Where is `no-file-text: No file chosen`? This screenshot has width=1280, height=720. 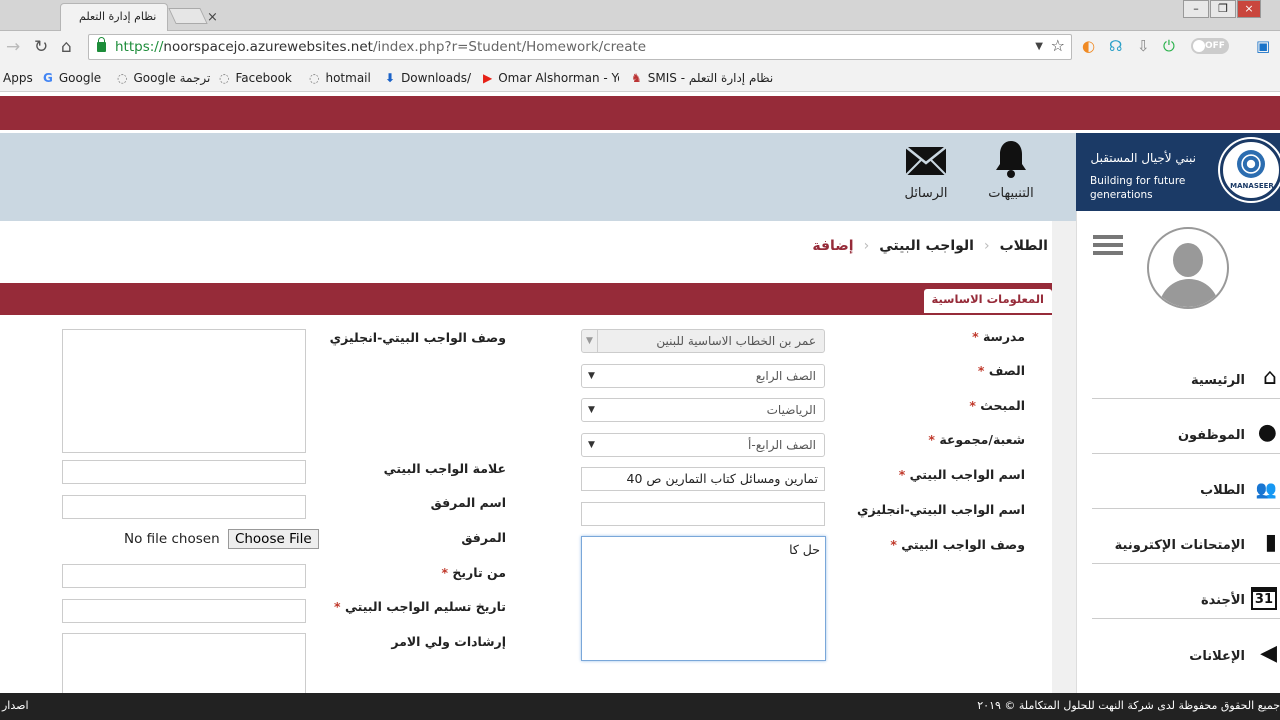
no-file-text: No file chosen is located at coordinates (172, 539).